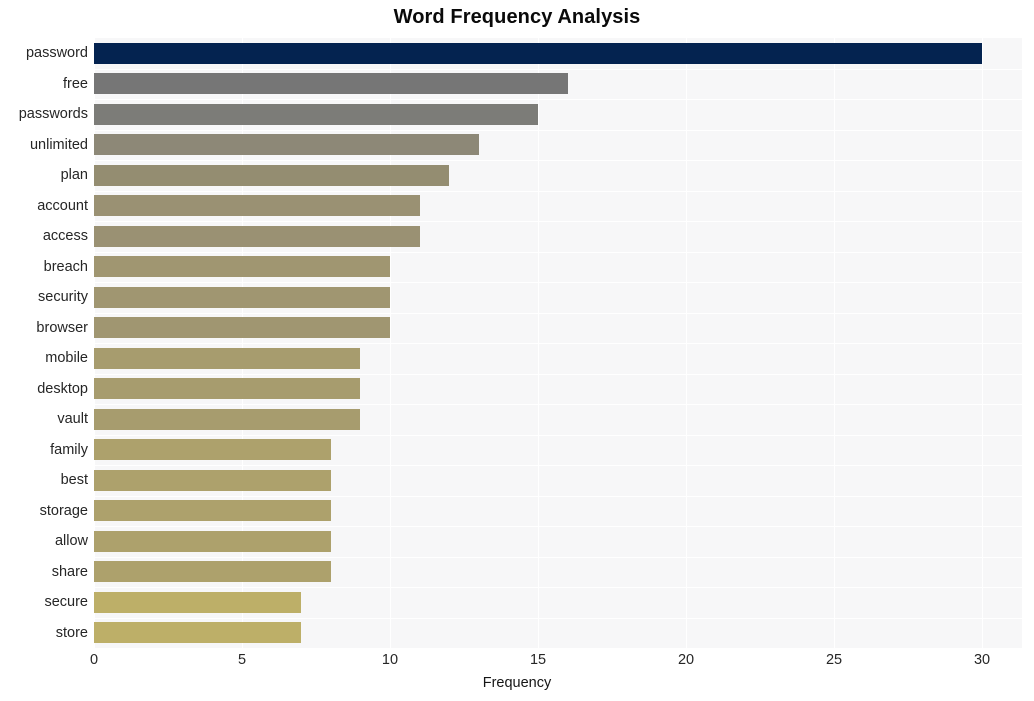  What do you see at coordinates (62, 388) in the screenshot?
I see `y-axis-tick-label: desktop` at bounding box center [62, 388].